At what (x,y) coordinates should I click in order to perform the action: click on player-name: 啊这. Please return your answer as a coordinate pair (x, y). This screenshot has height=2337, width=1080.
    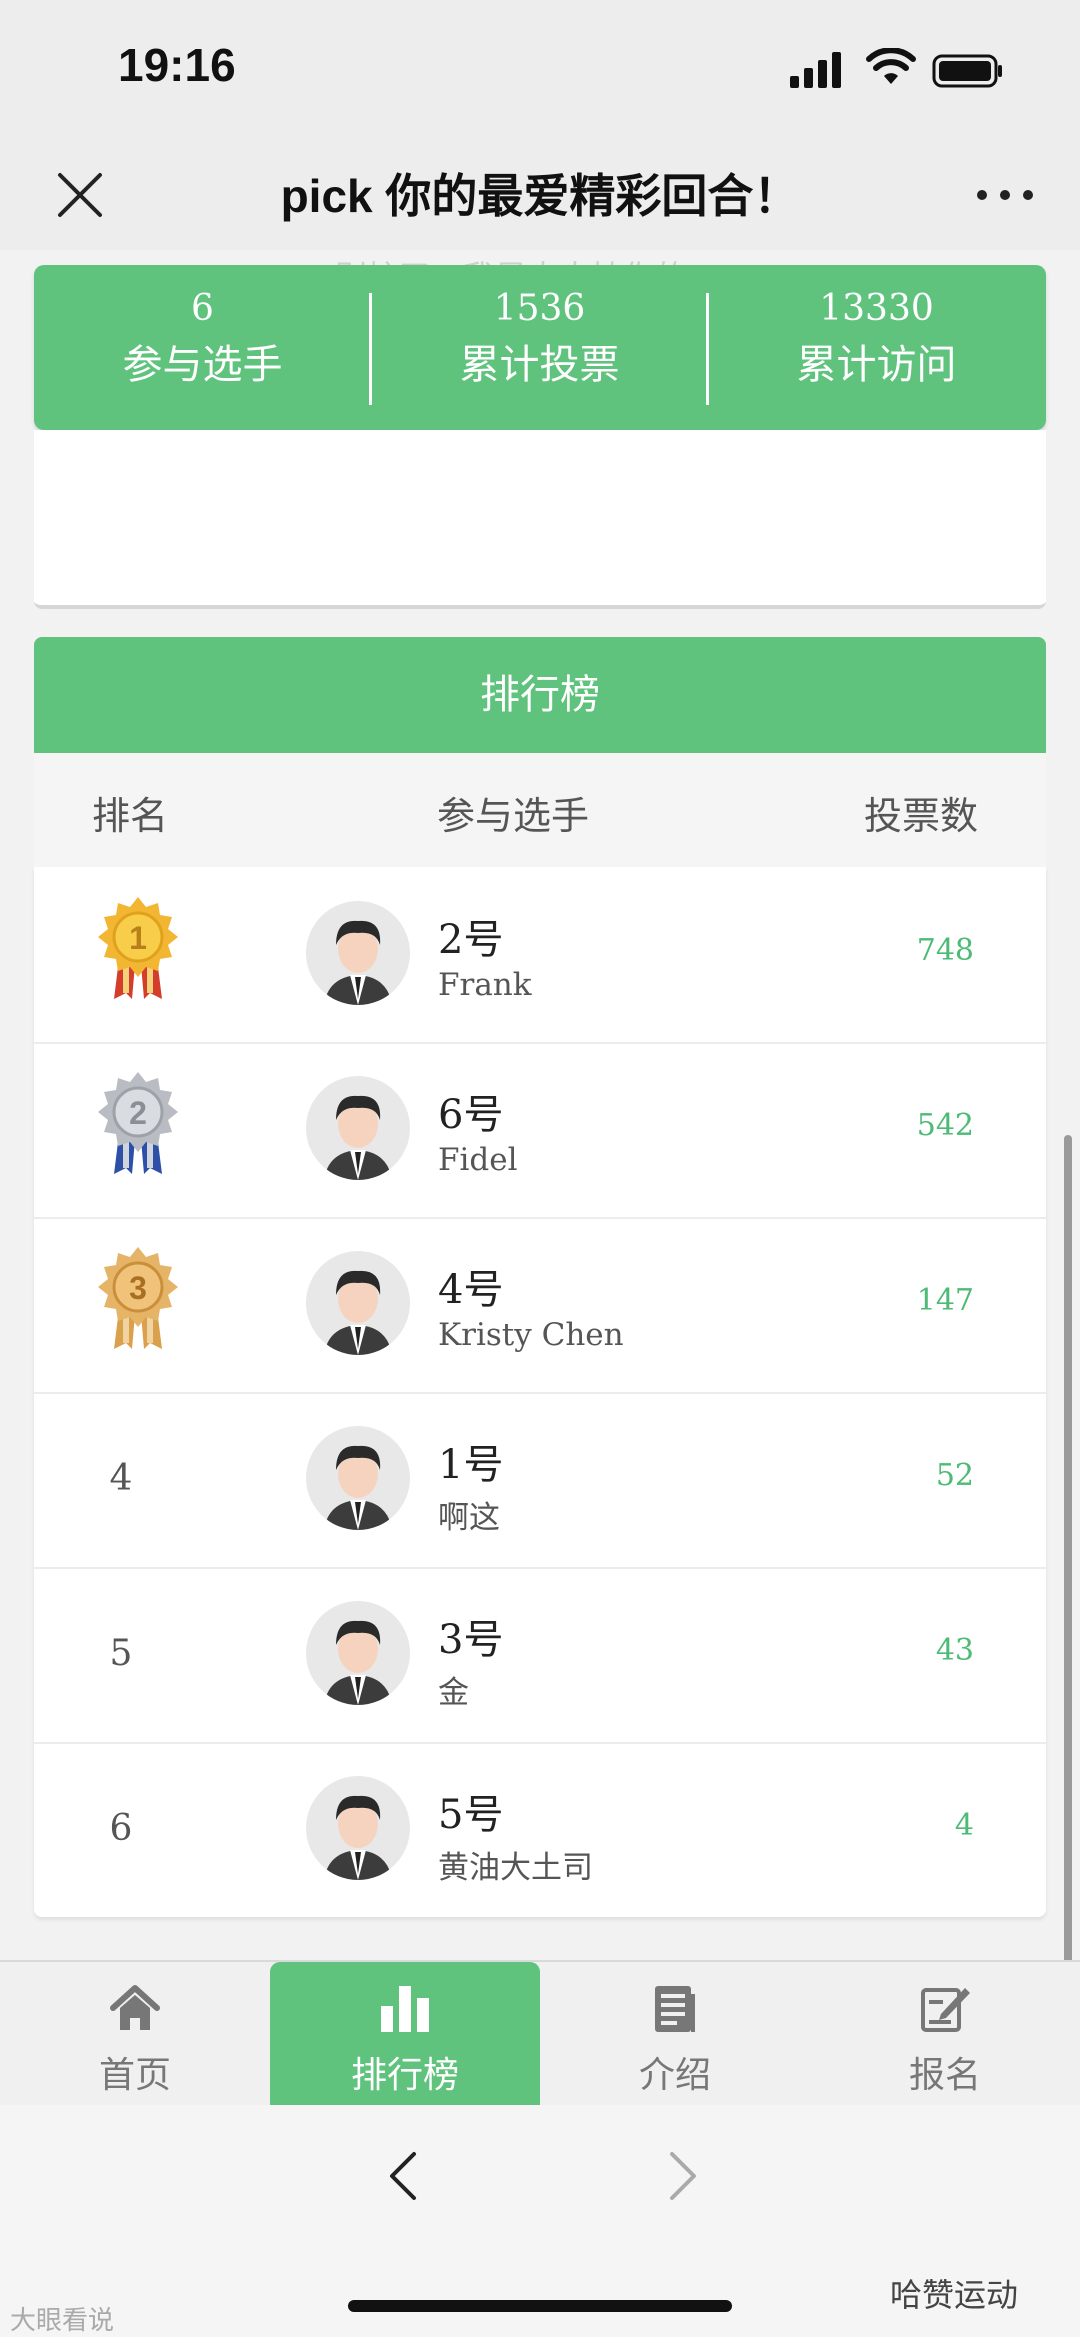
    Looking at the image, I should click on (469, 1518).